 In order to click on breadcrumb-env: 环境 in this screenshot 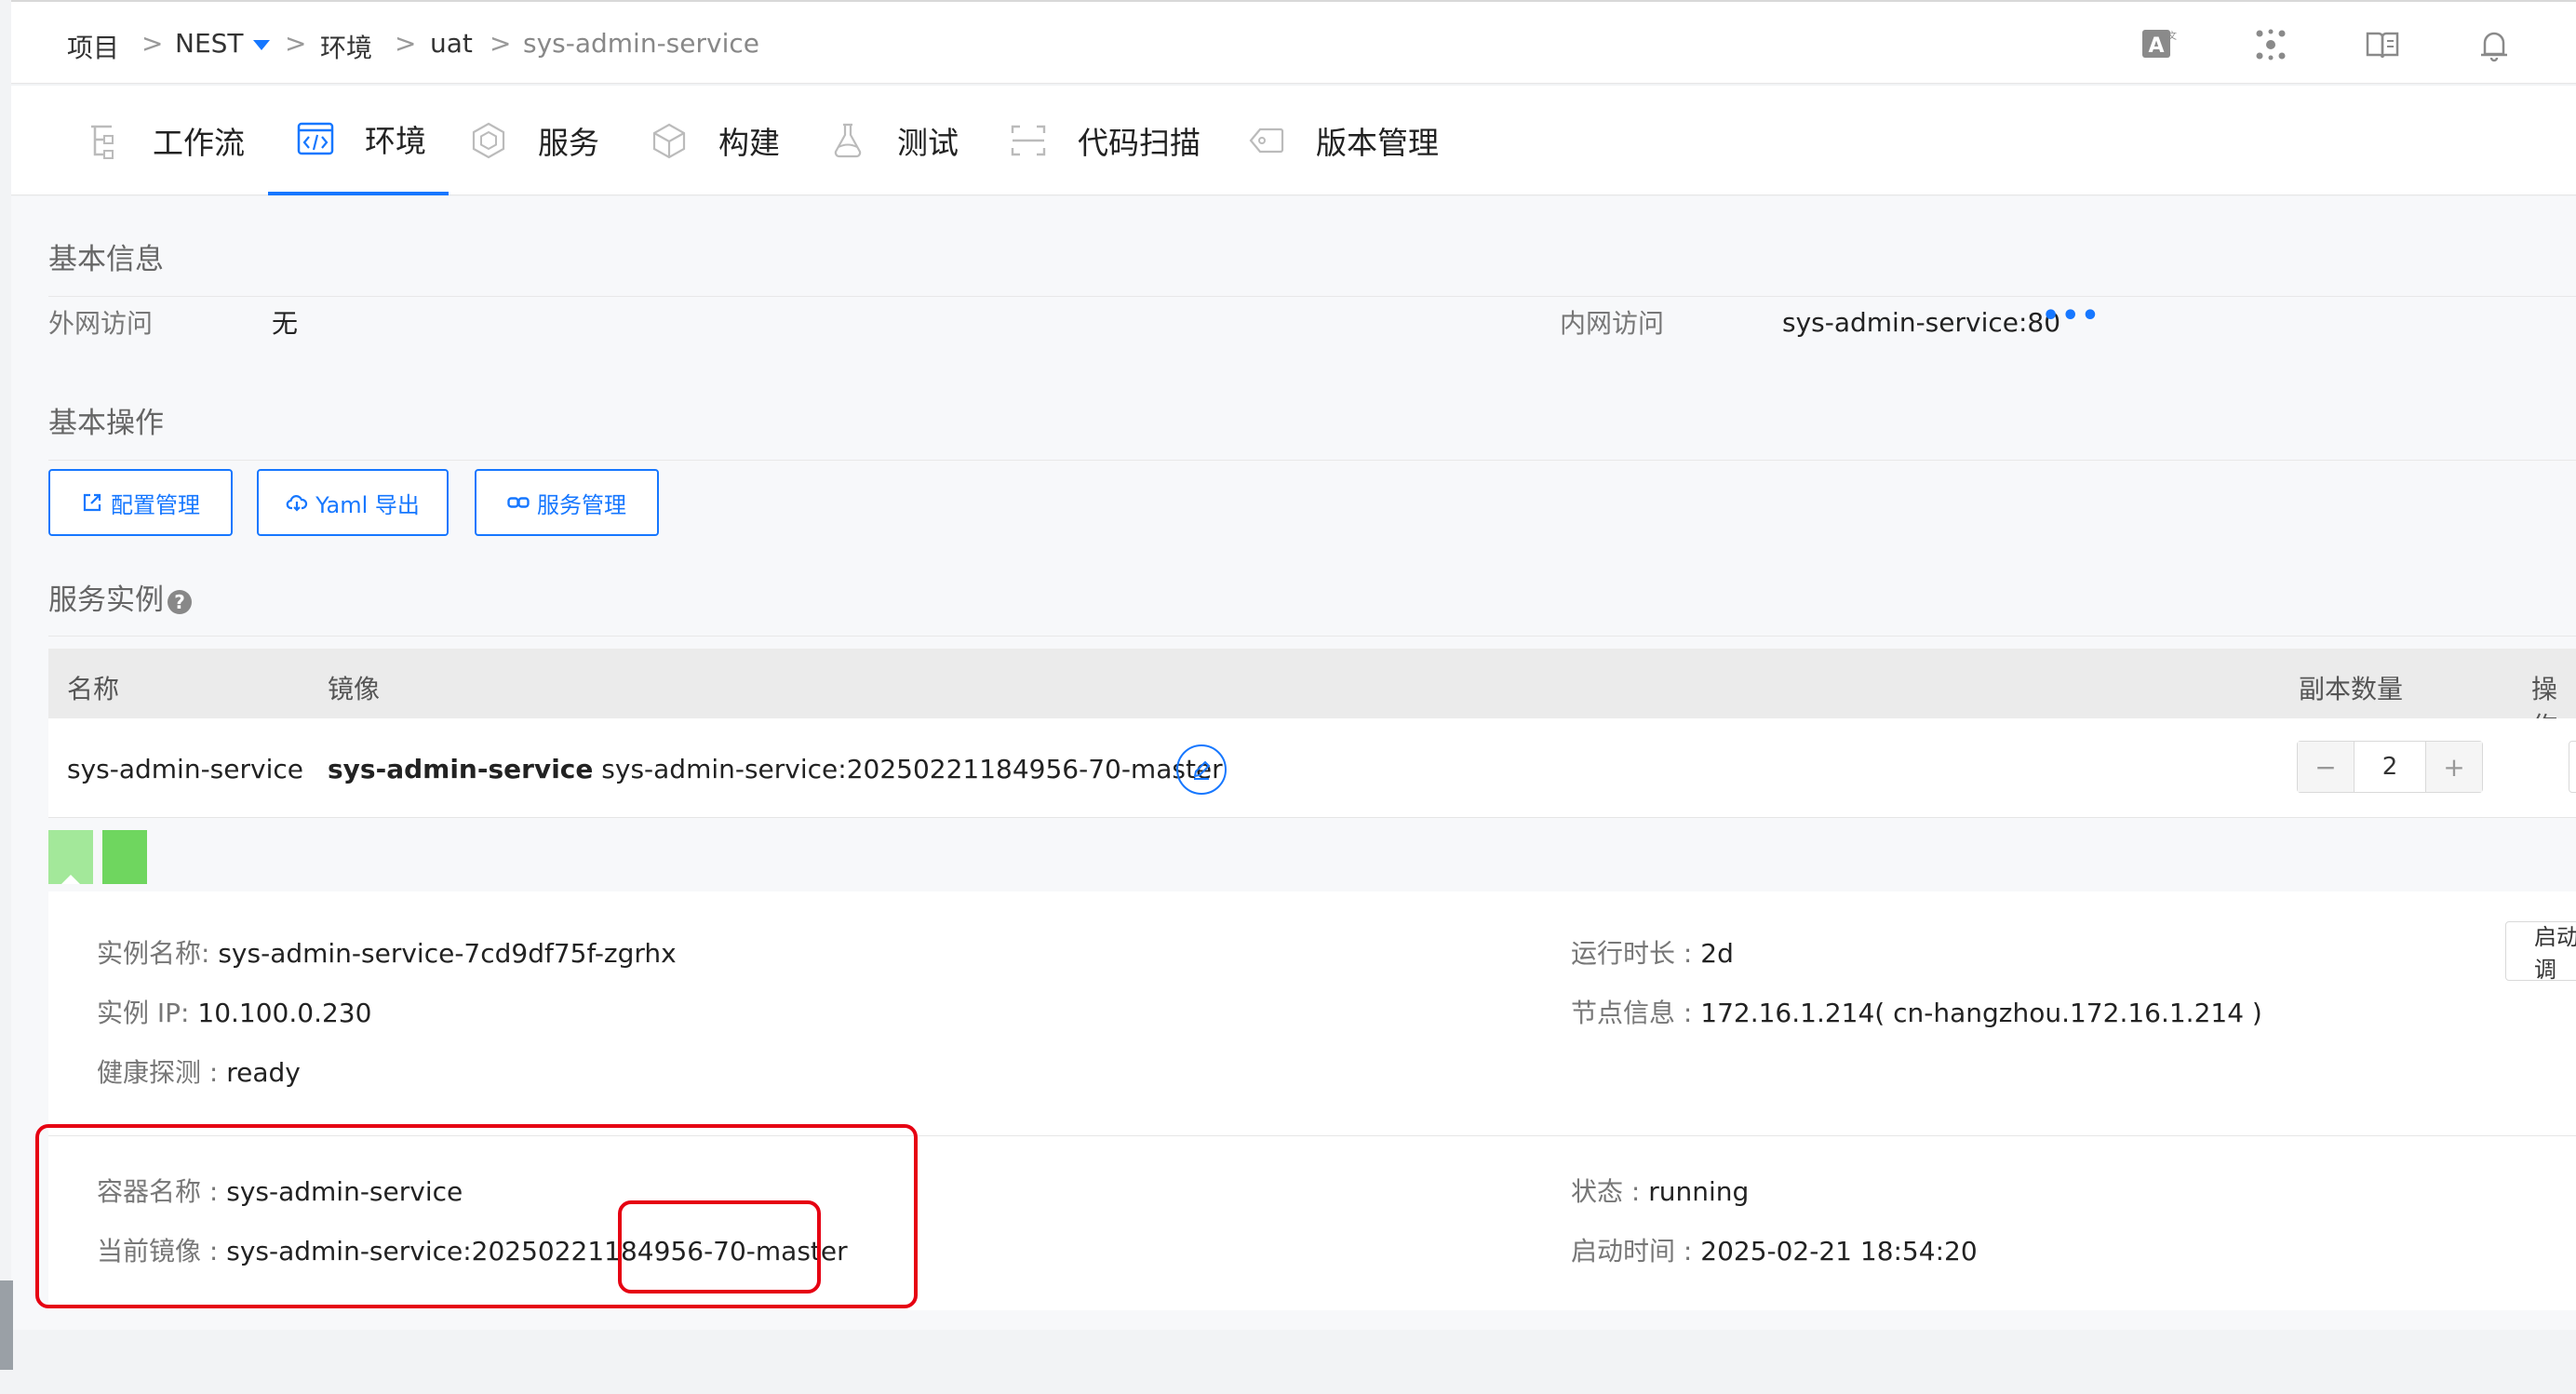, I will do `click(346, 46)`.